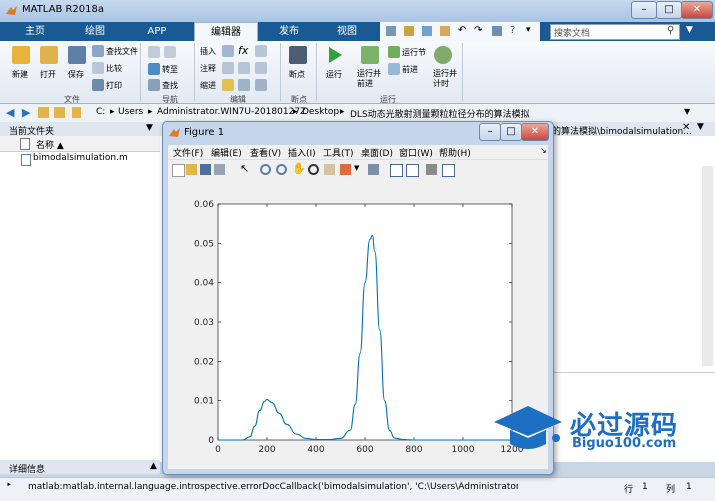 This screenshot has height=501, width=715. What do you see at coordinates (231, 112) in the screenshot?
I see `breadcrumb-user: Administrator.WIN7U-20180127Z` at bounding box center [231, 112].